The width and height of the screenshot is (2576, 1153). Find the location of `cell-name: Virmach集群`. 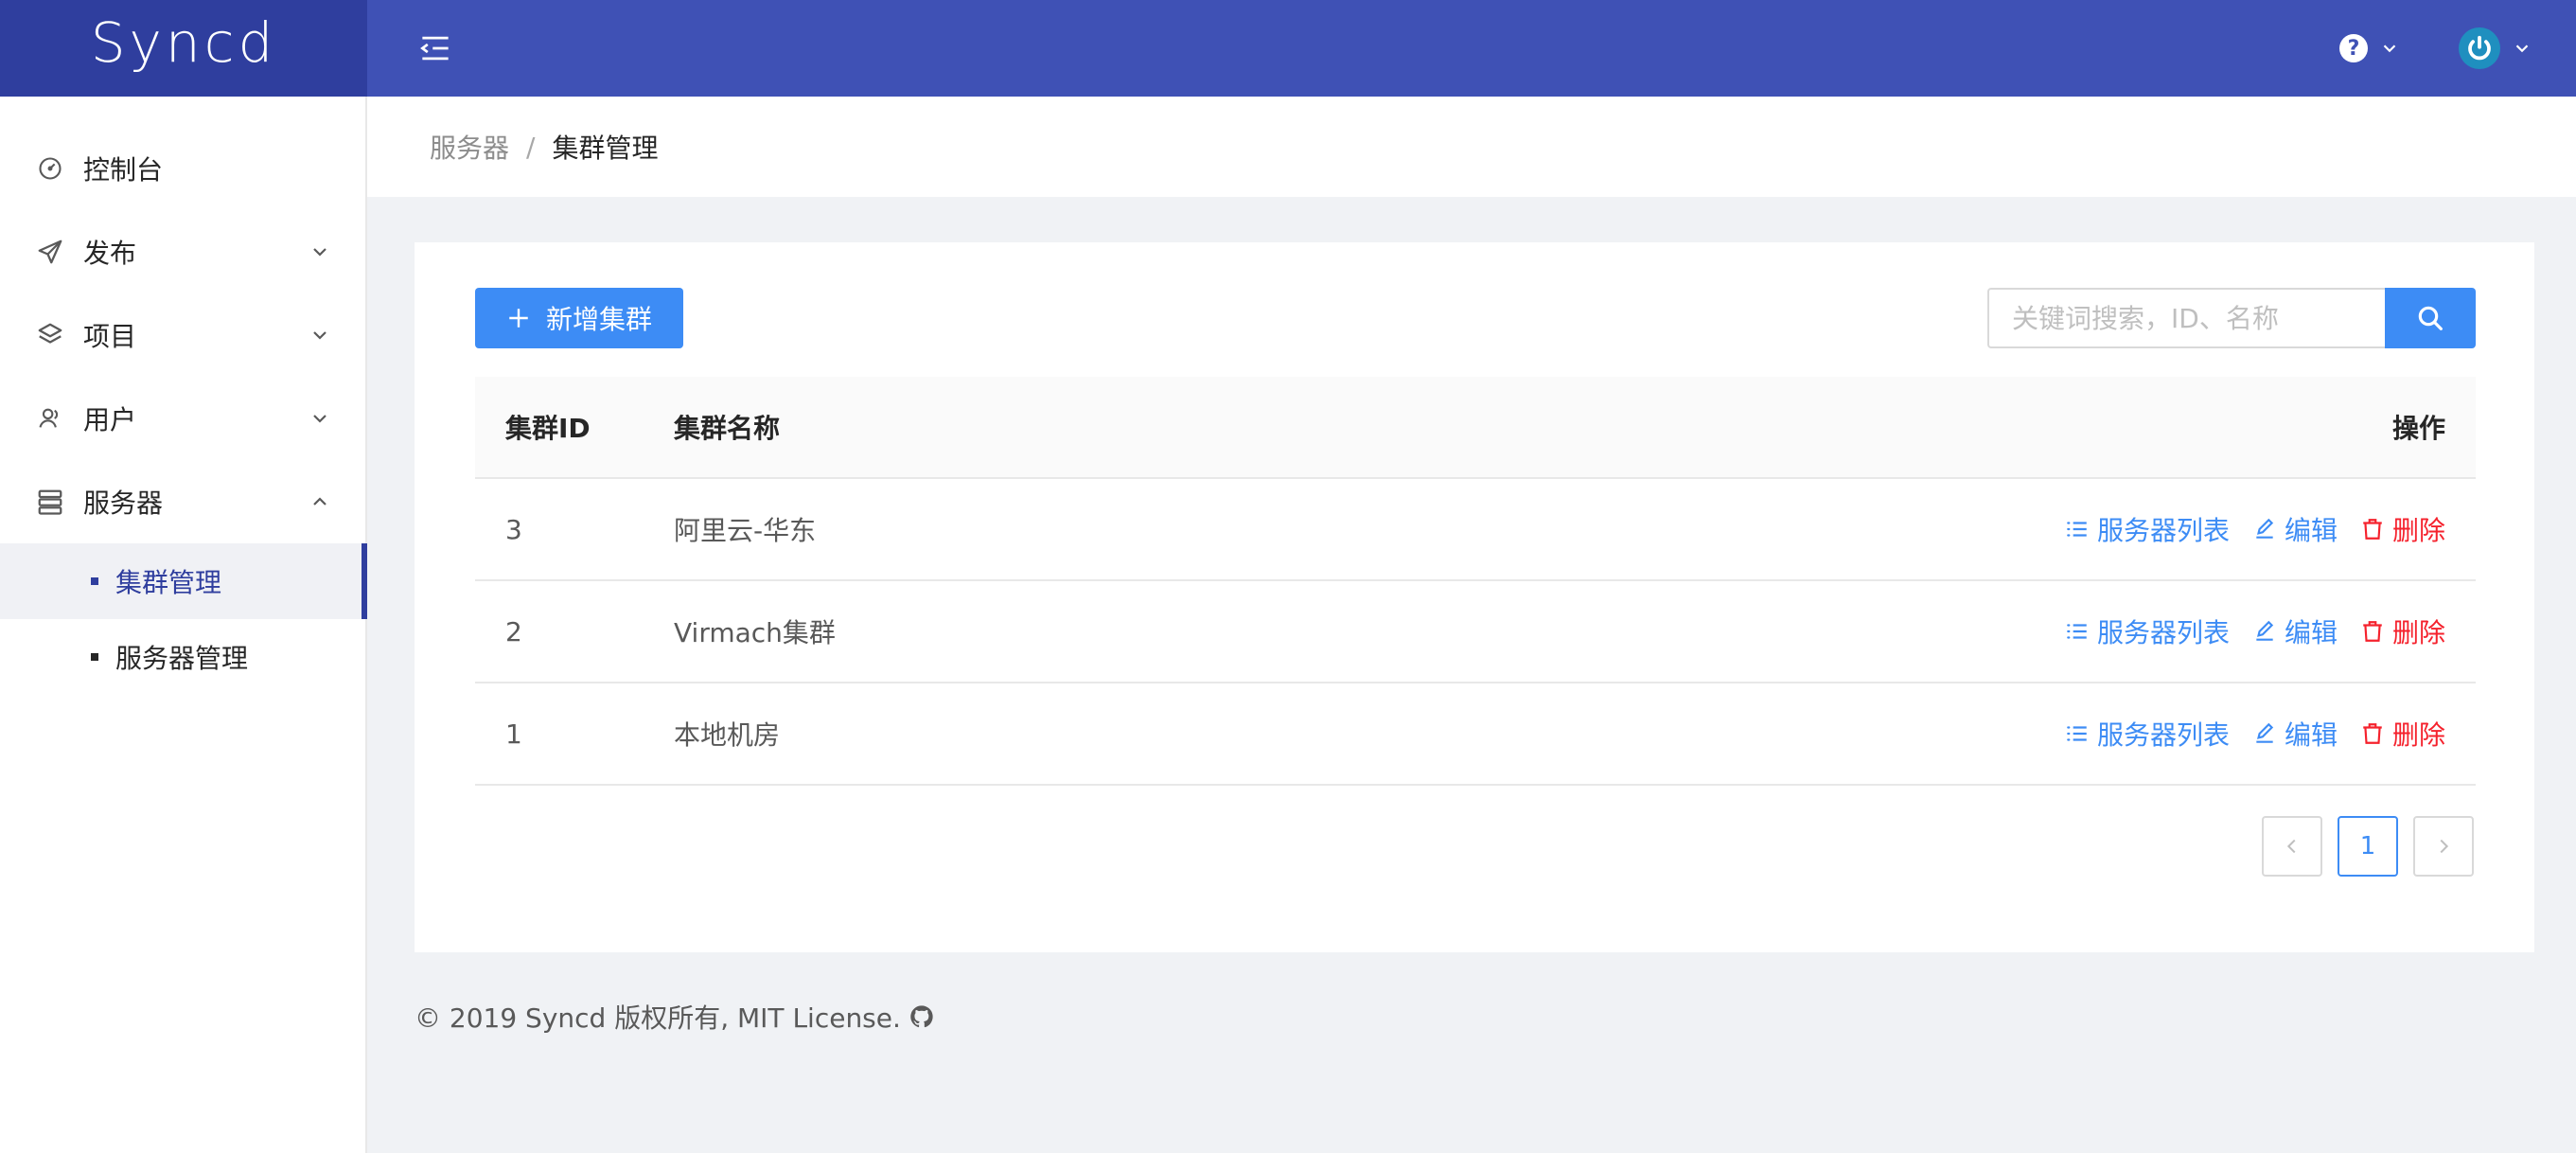

cell-name: Virmach集群 is located at coordinates (755, 632).